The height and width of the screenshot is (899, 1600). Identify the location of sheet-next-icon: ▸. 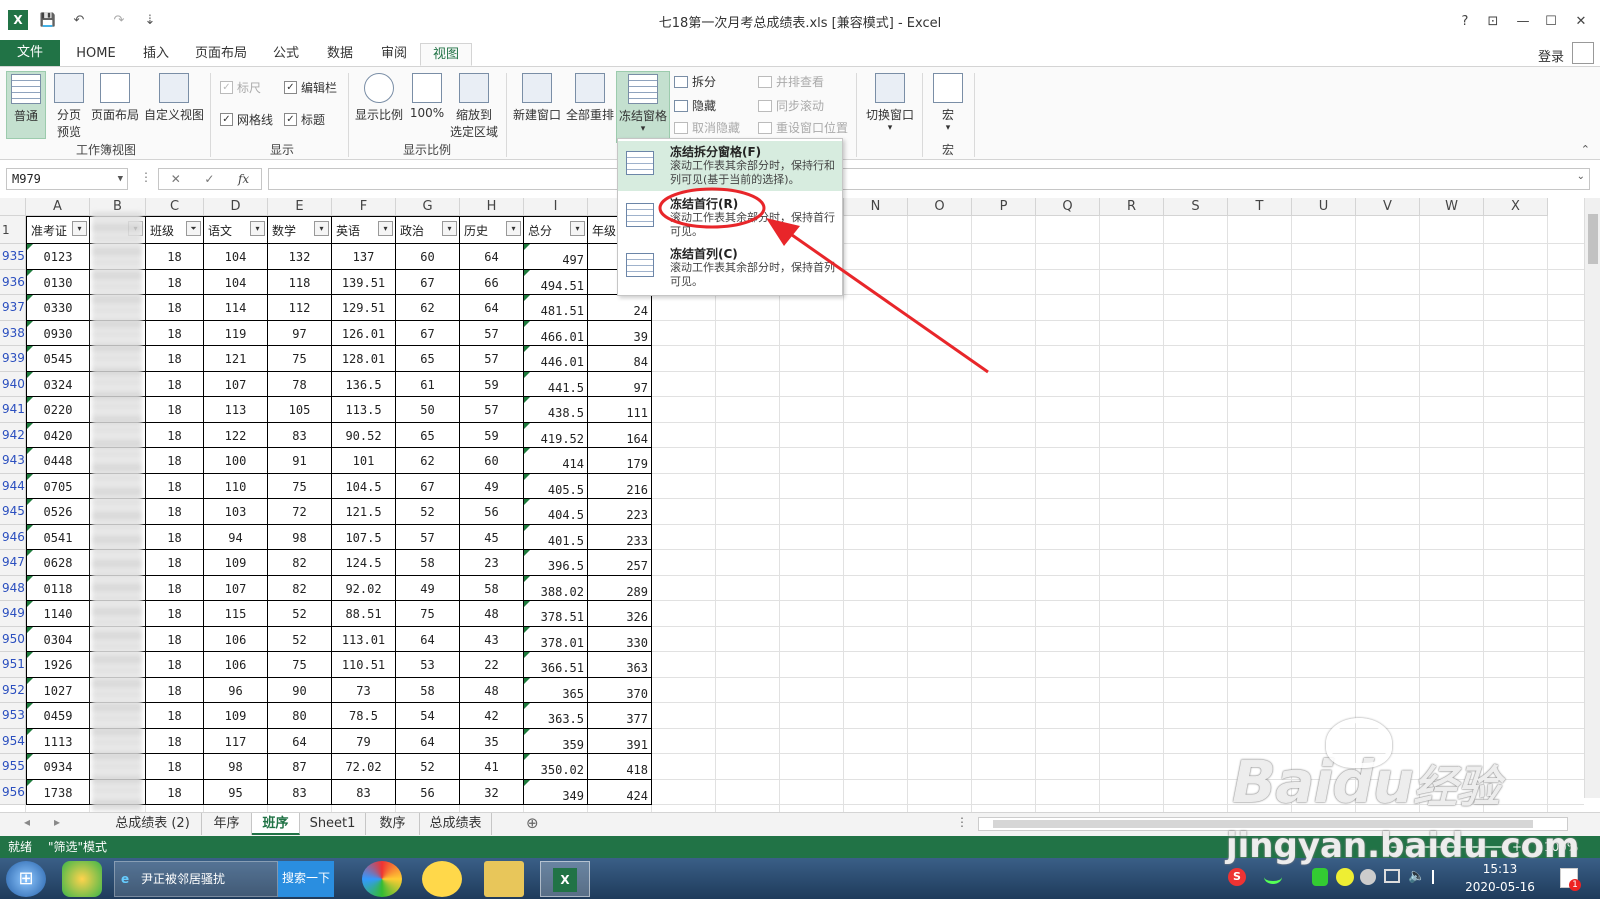
(57, 822).